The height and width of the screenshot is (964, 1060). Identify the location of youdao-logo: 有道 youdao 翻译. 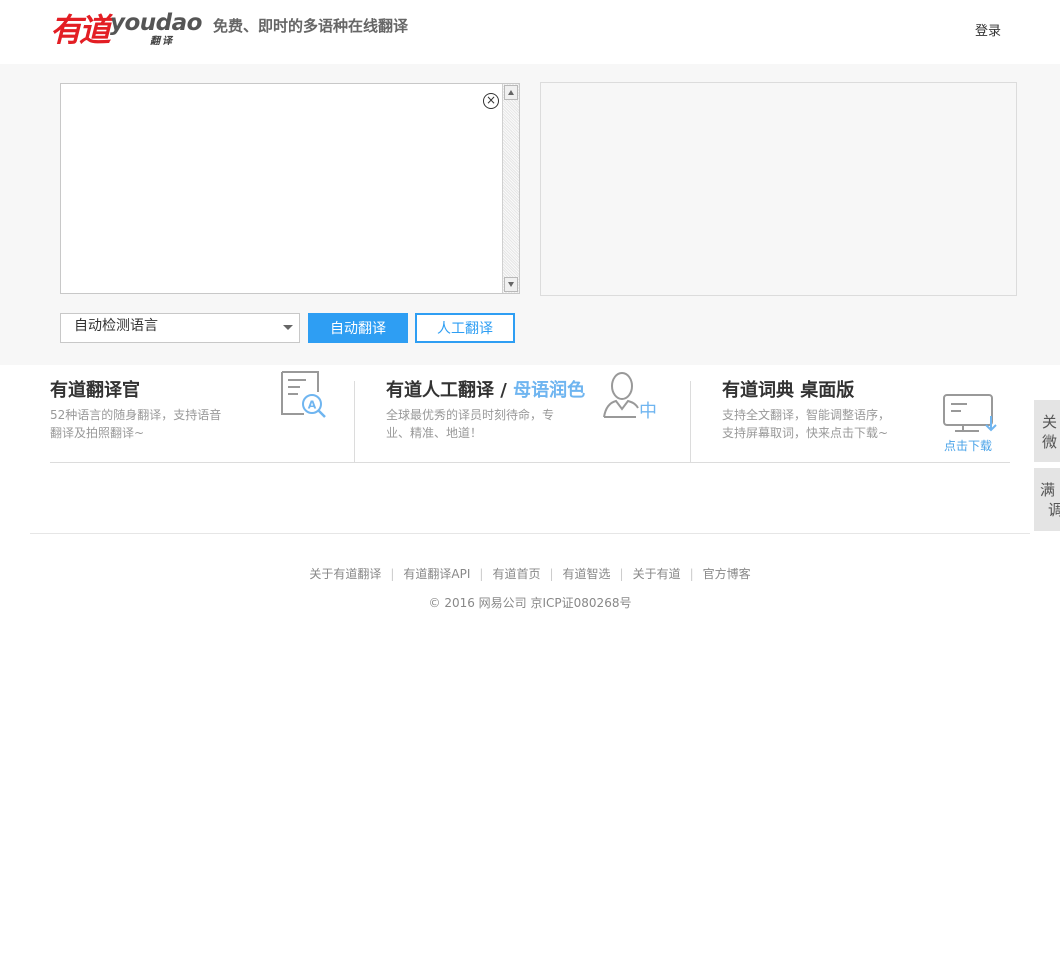
(126, 28).